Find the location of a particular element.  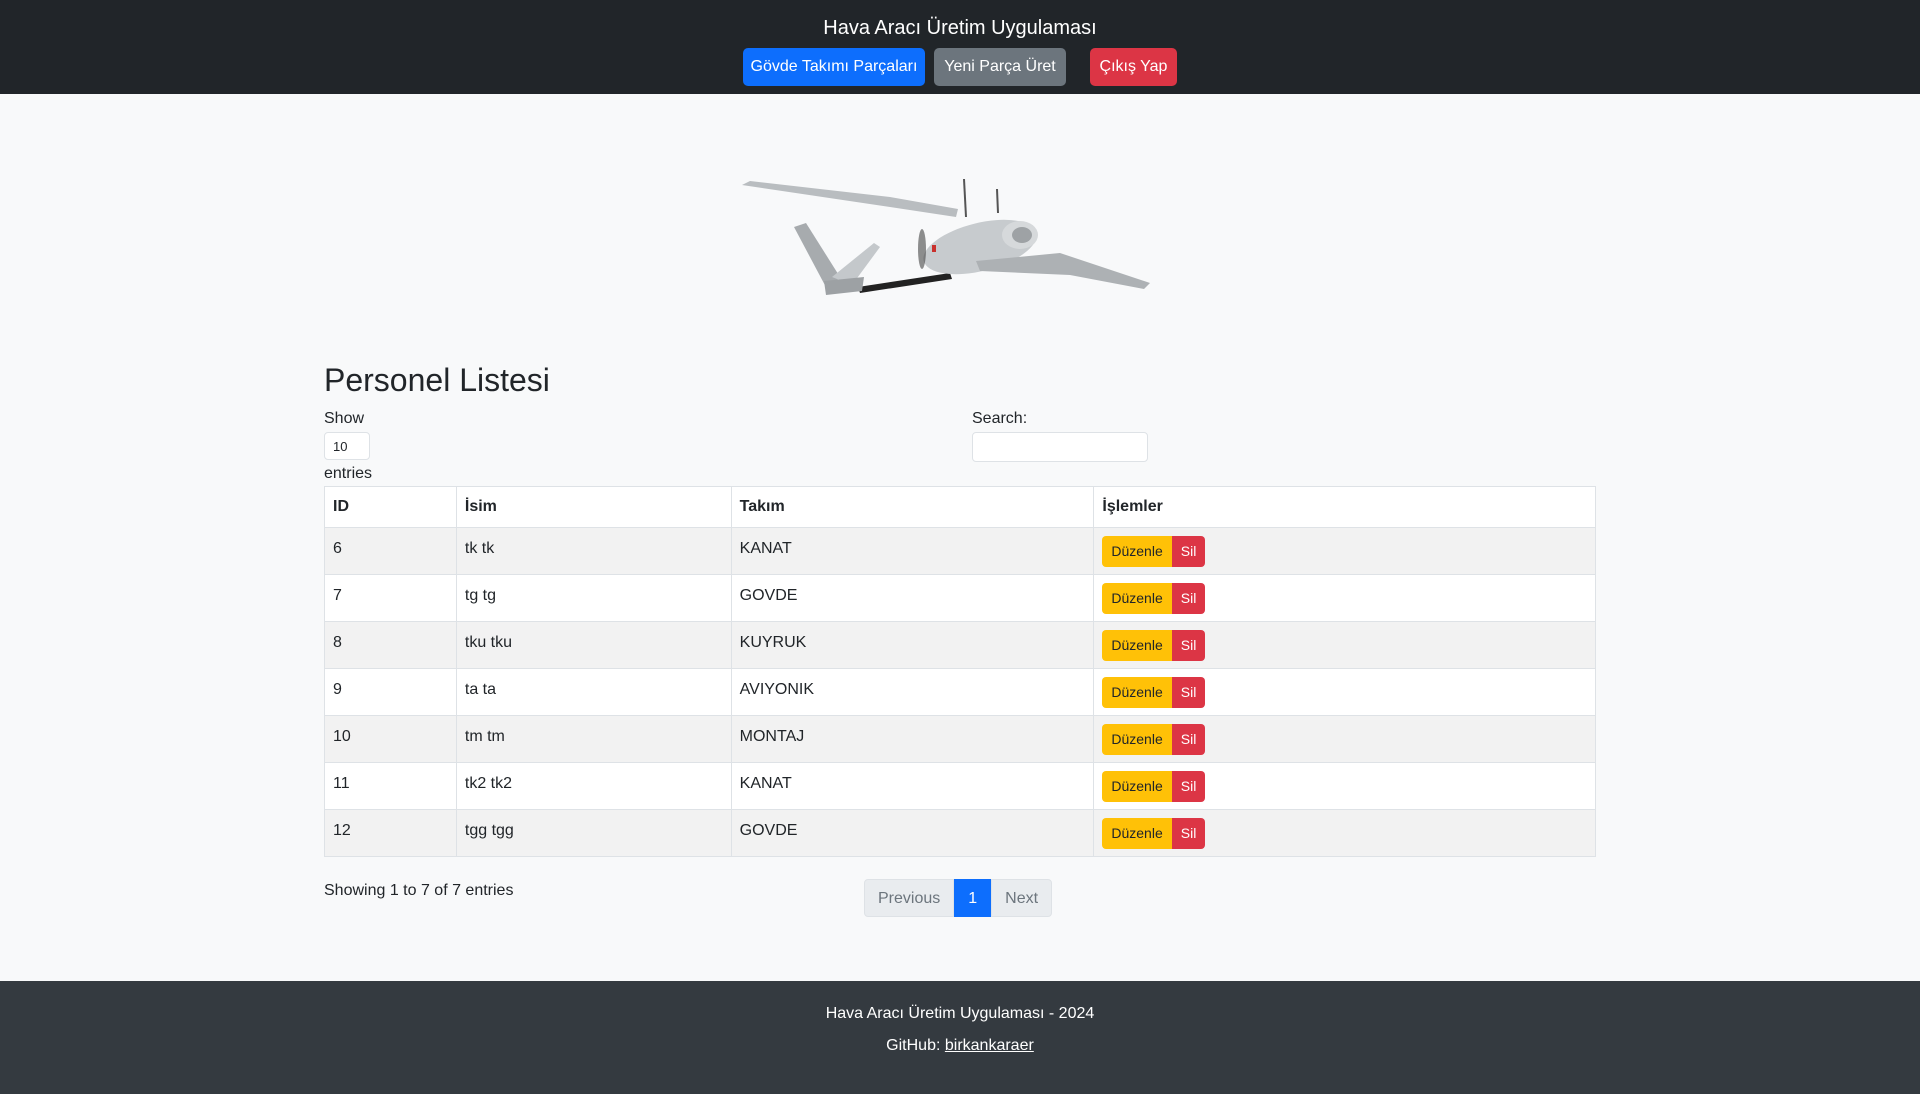

cell-id: 11 is located at coordinates (390, 786).